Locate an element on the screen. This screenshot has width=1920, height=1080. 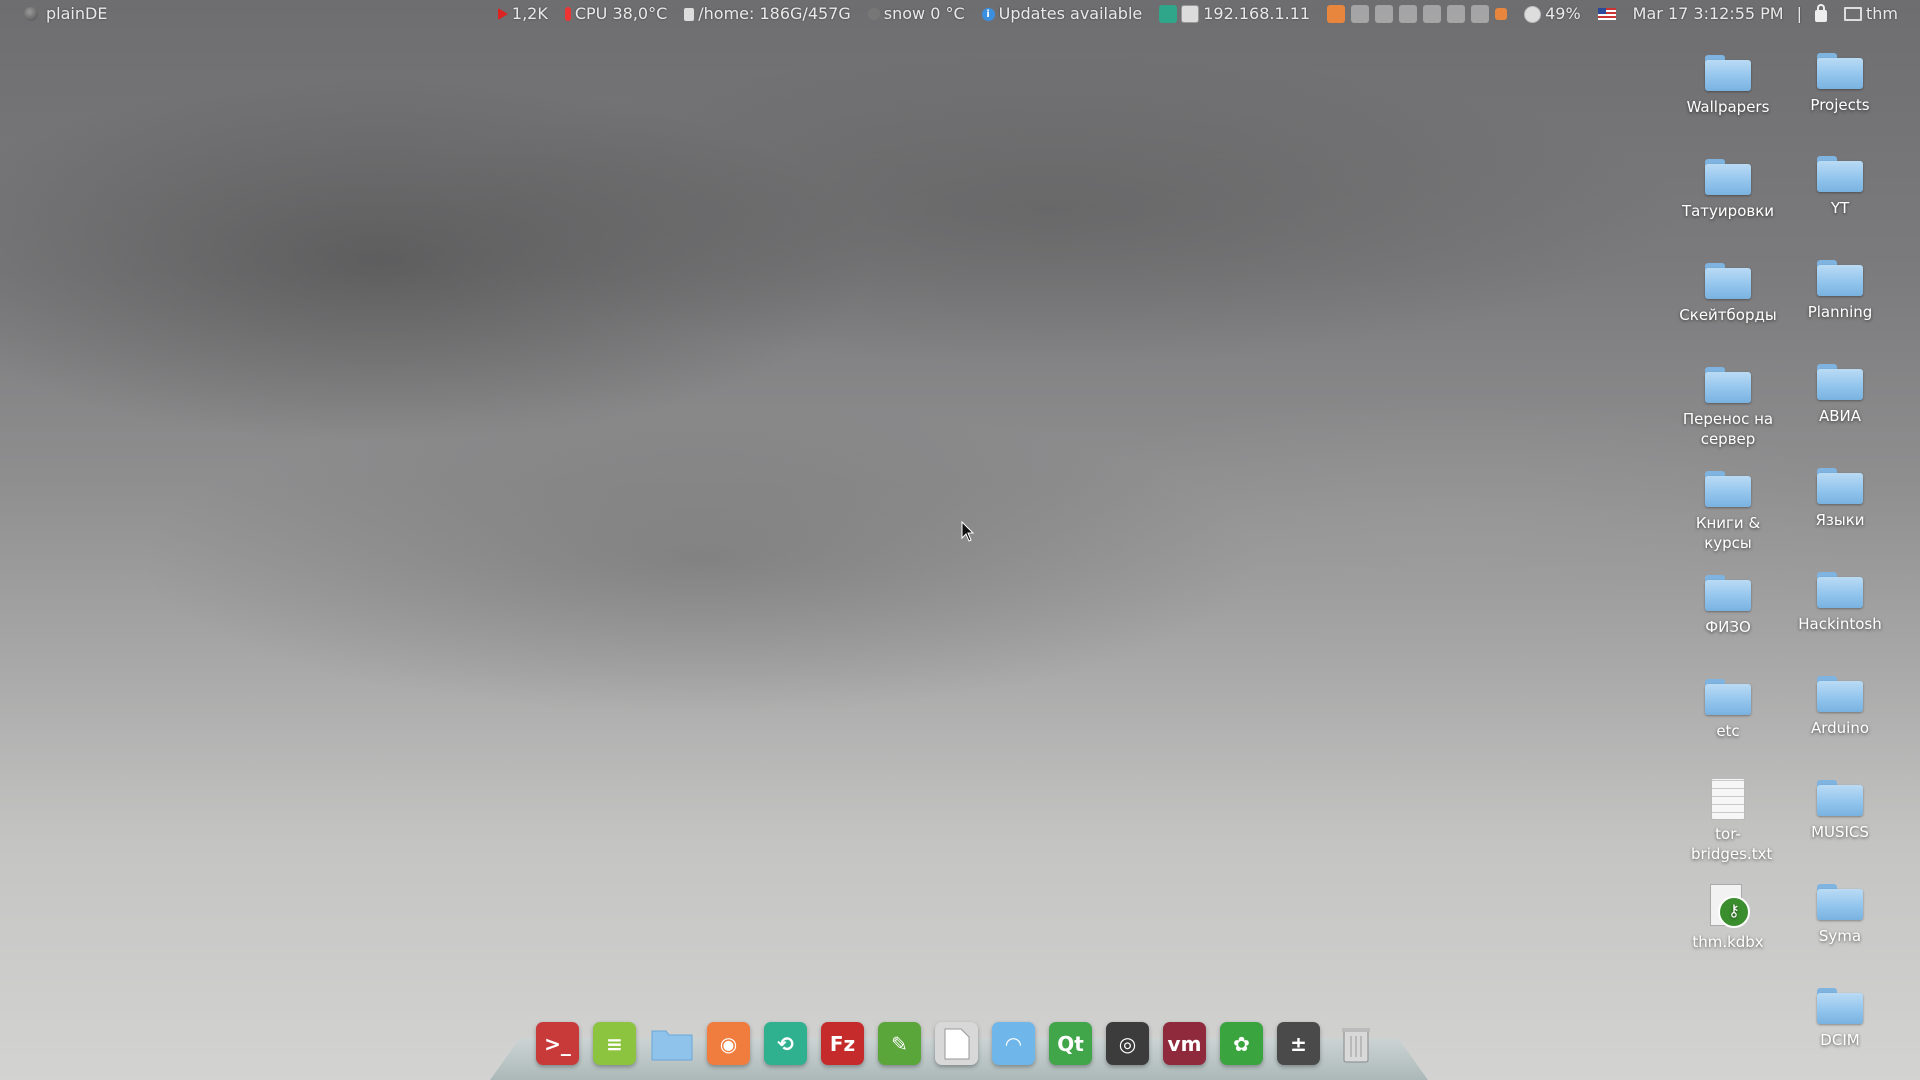
app-menu: plainDE is located at coordinates (65, 14).